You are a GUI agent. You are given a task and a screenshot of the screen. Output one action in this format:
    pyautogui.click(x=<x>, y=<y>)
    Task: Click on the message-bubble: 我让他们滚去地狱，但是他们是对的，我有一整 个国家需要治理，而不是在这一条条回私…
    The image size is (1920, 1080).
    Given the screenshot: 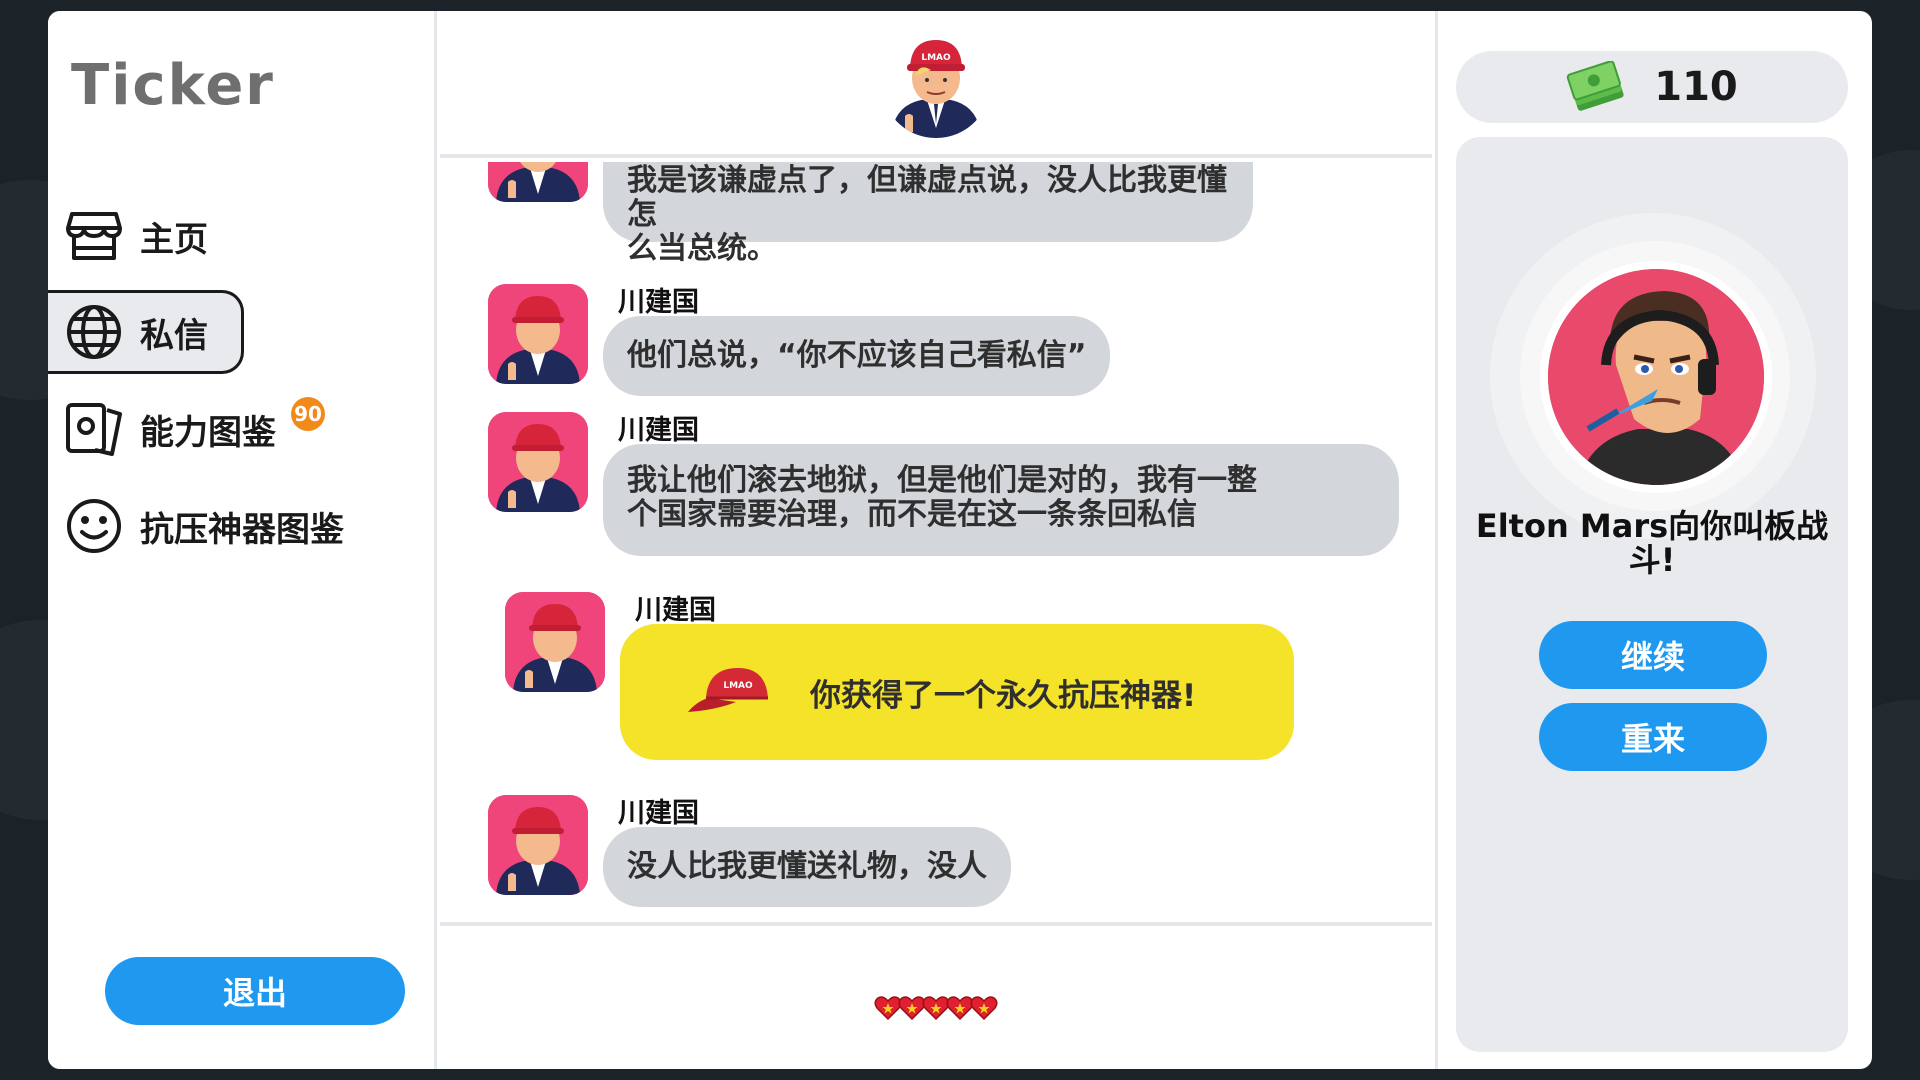 What is the action you would take?
    pyautogui.click(x=1001, y=500)
    